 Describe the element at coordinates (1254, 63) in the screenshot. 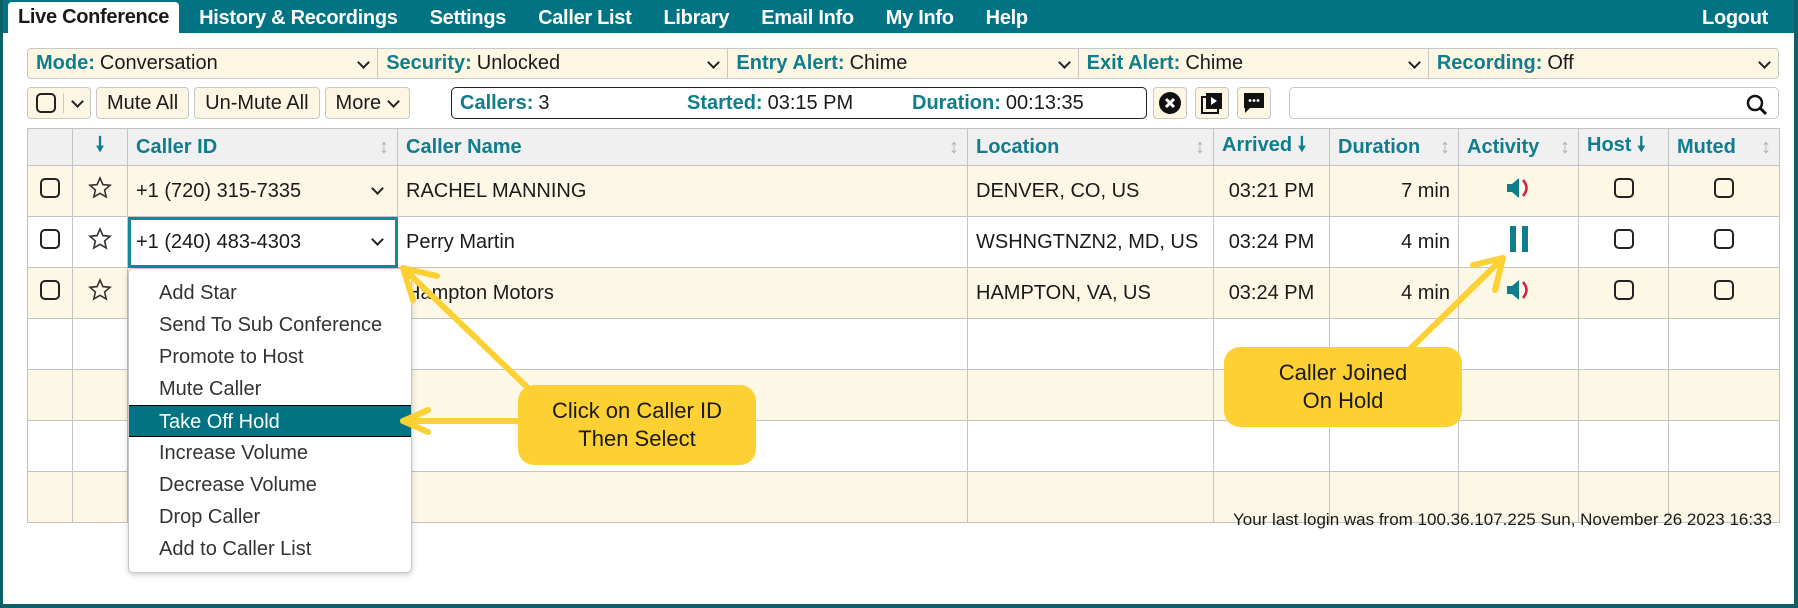

I see `exit-alert-select: Exit Alert: Chime` at that location.